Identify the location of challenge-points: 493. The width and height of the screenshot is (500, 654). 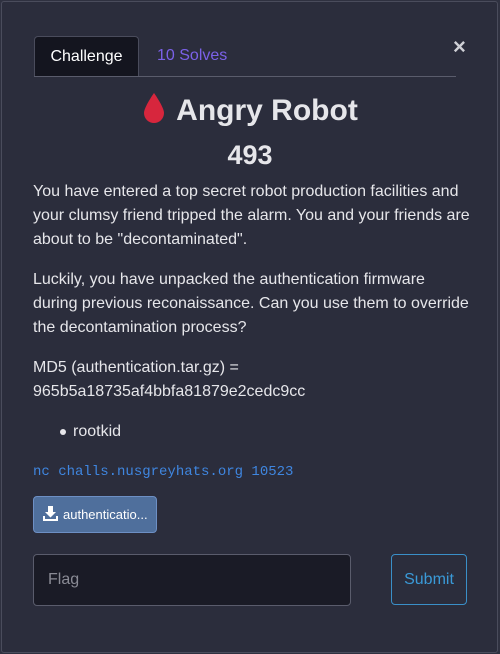
(250, 155).